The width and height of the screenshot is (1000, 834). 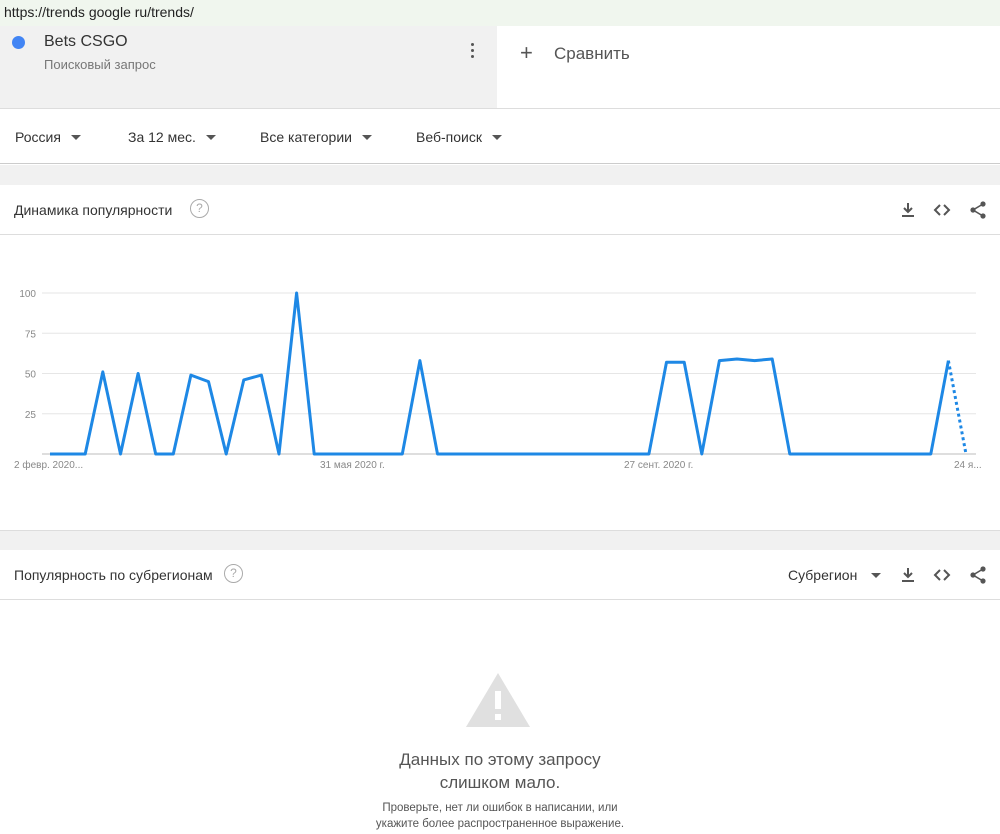 I want to click on address-bar: https://trends google ru/trends/, so click(x=500, y=13).